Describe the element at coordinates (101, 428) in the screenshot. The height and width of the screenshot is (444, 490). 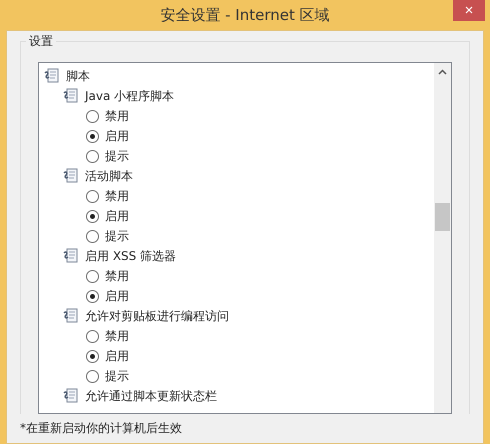
I see `note-text: *在重新启动你的计算机后生效` at that location.